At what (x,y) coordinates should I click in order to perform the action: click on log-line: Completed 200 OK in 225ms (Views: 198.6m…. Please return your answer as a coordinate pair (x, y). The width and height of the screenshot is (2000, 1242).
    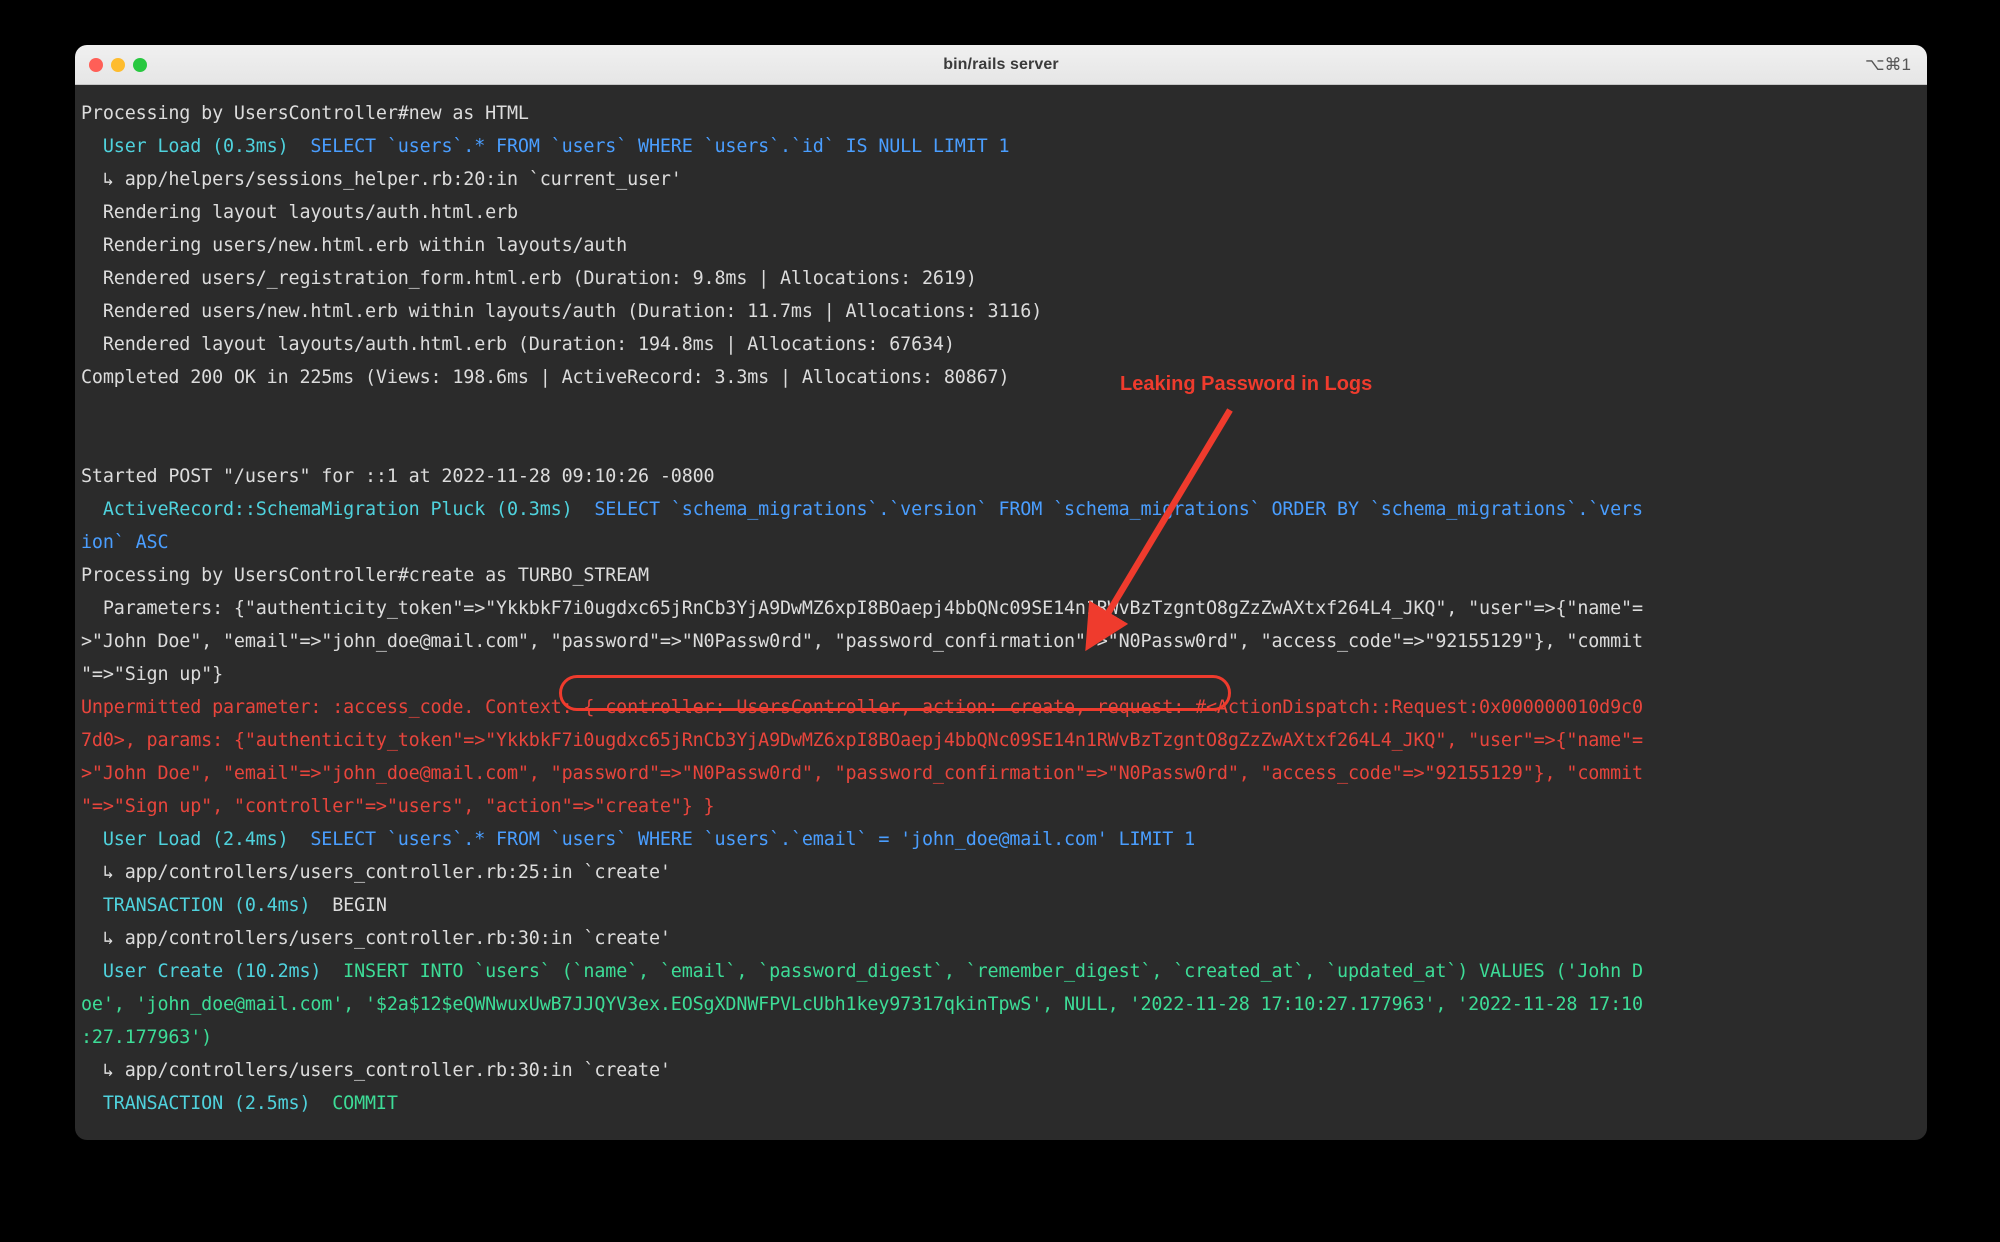
    Looking at the image, I should click on (1000, 377).